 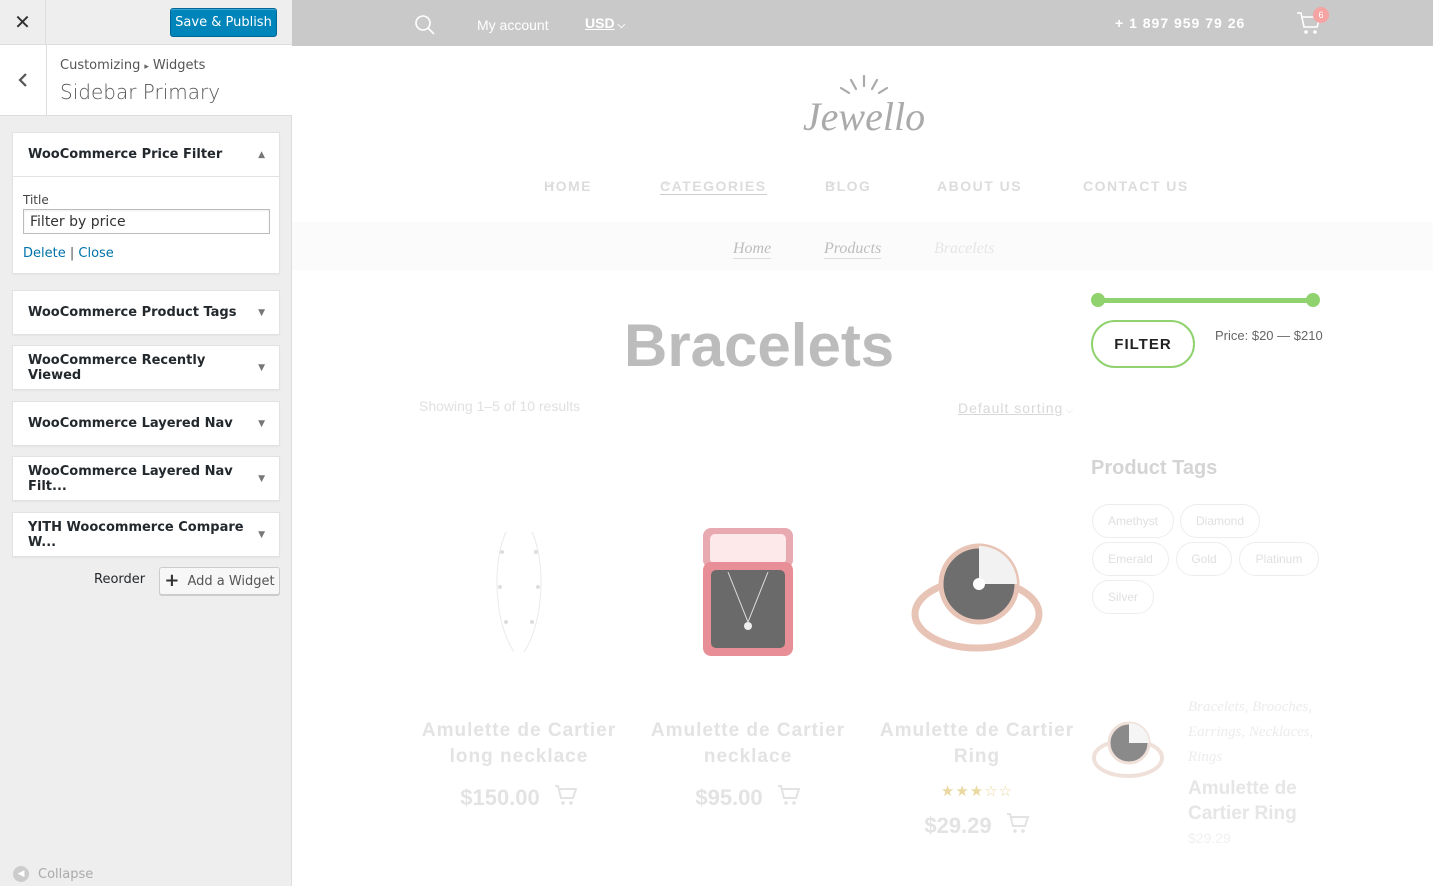 What do you see at coordinates (172, 580) in the screenshot?
I see `plus-icon: +` at bounding box center [172, 580].